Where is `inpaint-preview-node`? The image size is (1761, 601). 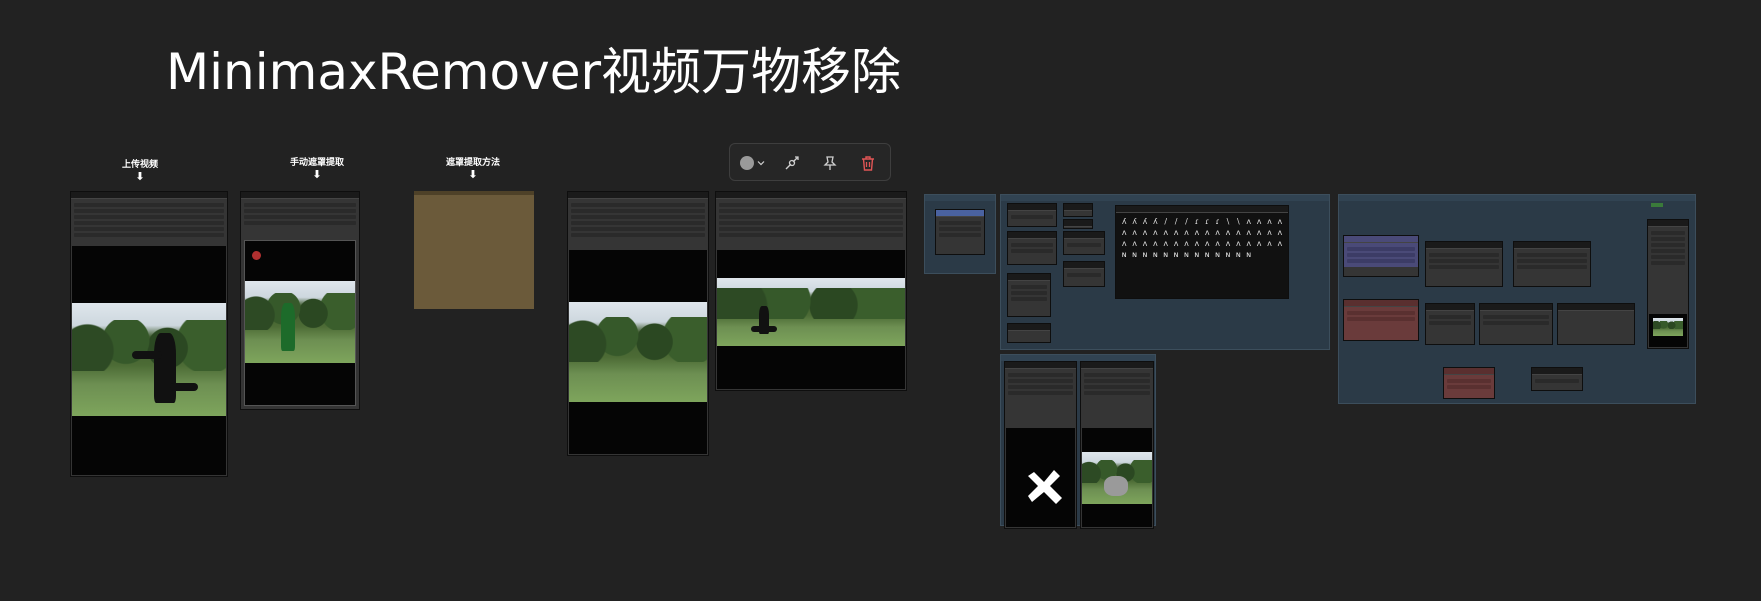 inpaint-preview-node is located at coordinates (1117, 445).